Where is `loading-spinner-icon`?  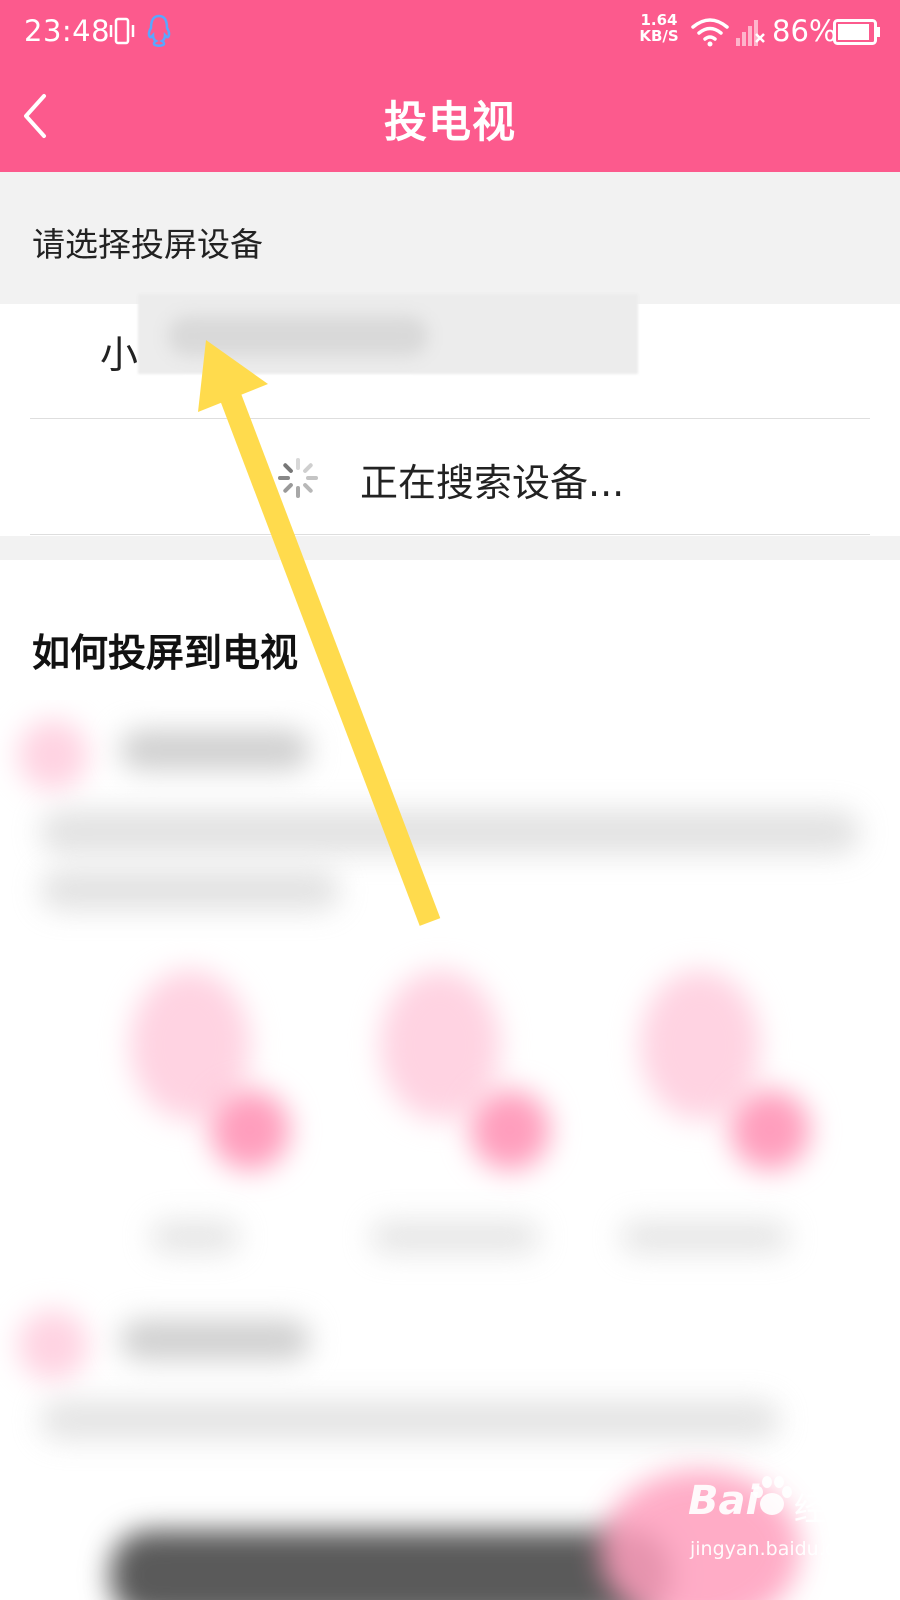 loading-spinner-icon is located at coordinates (298, 478).